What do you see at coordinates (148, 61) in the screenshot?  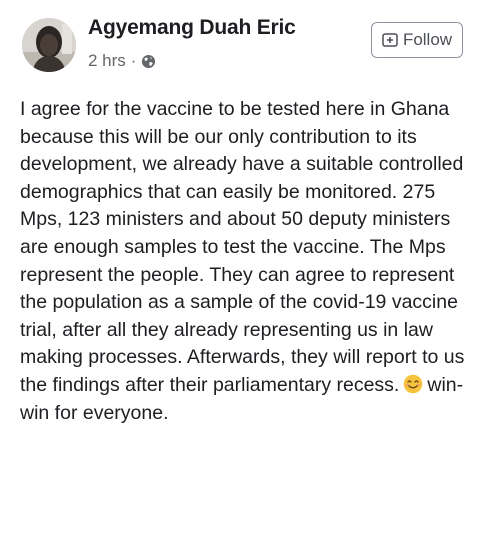 I see `globe-icon` at bounding box center [148, 61].